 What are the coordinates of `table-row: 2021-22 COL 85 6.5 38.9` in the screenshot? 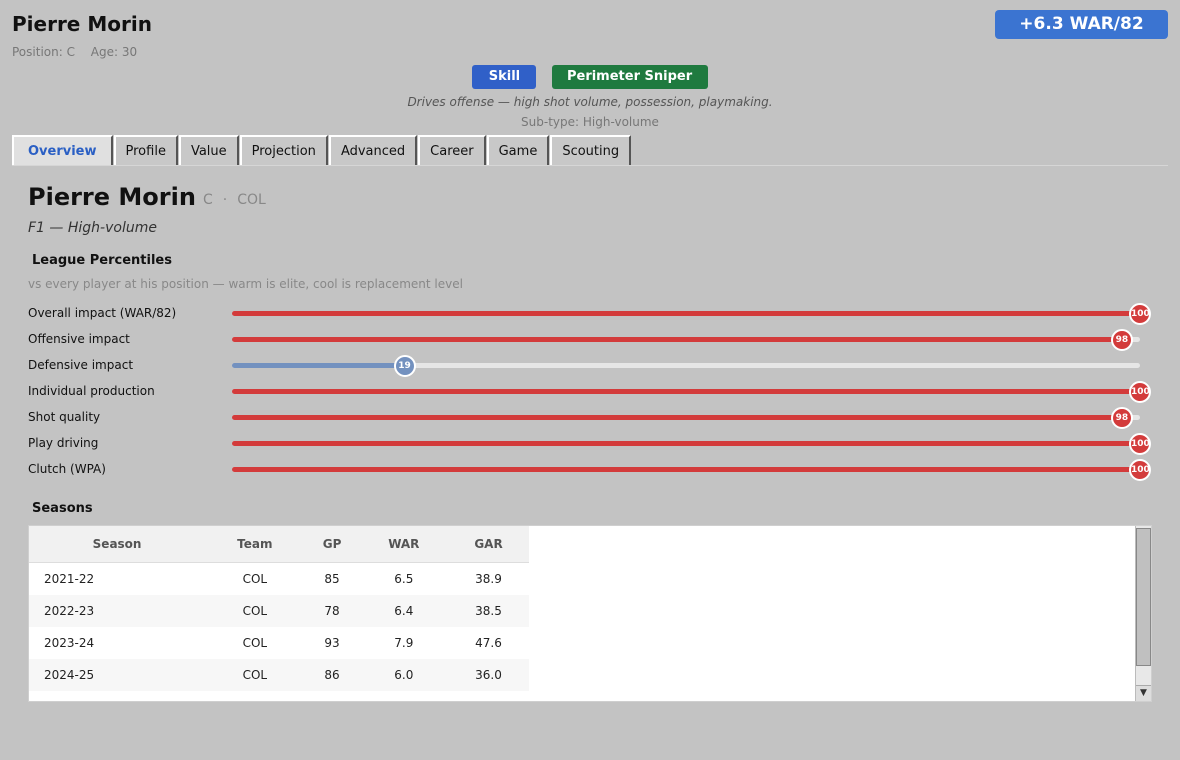 It's located at (279, 579).